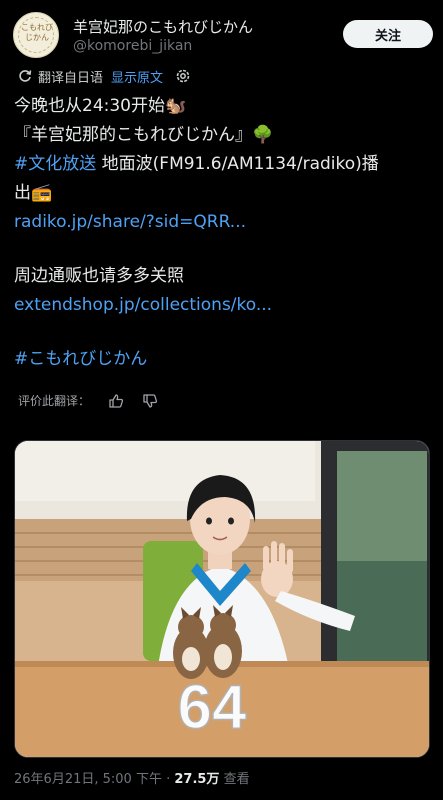 The height and width of the screenshot is (800, 443). Describe the element at coordinates (197, 779) in the screenshot. I see `view-count: 27.5万` at that location.